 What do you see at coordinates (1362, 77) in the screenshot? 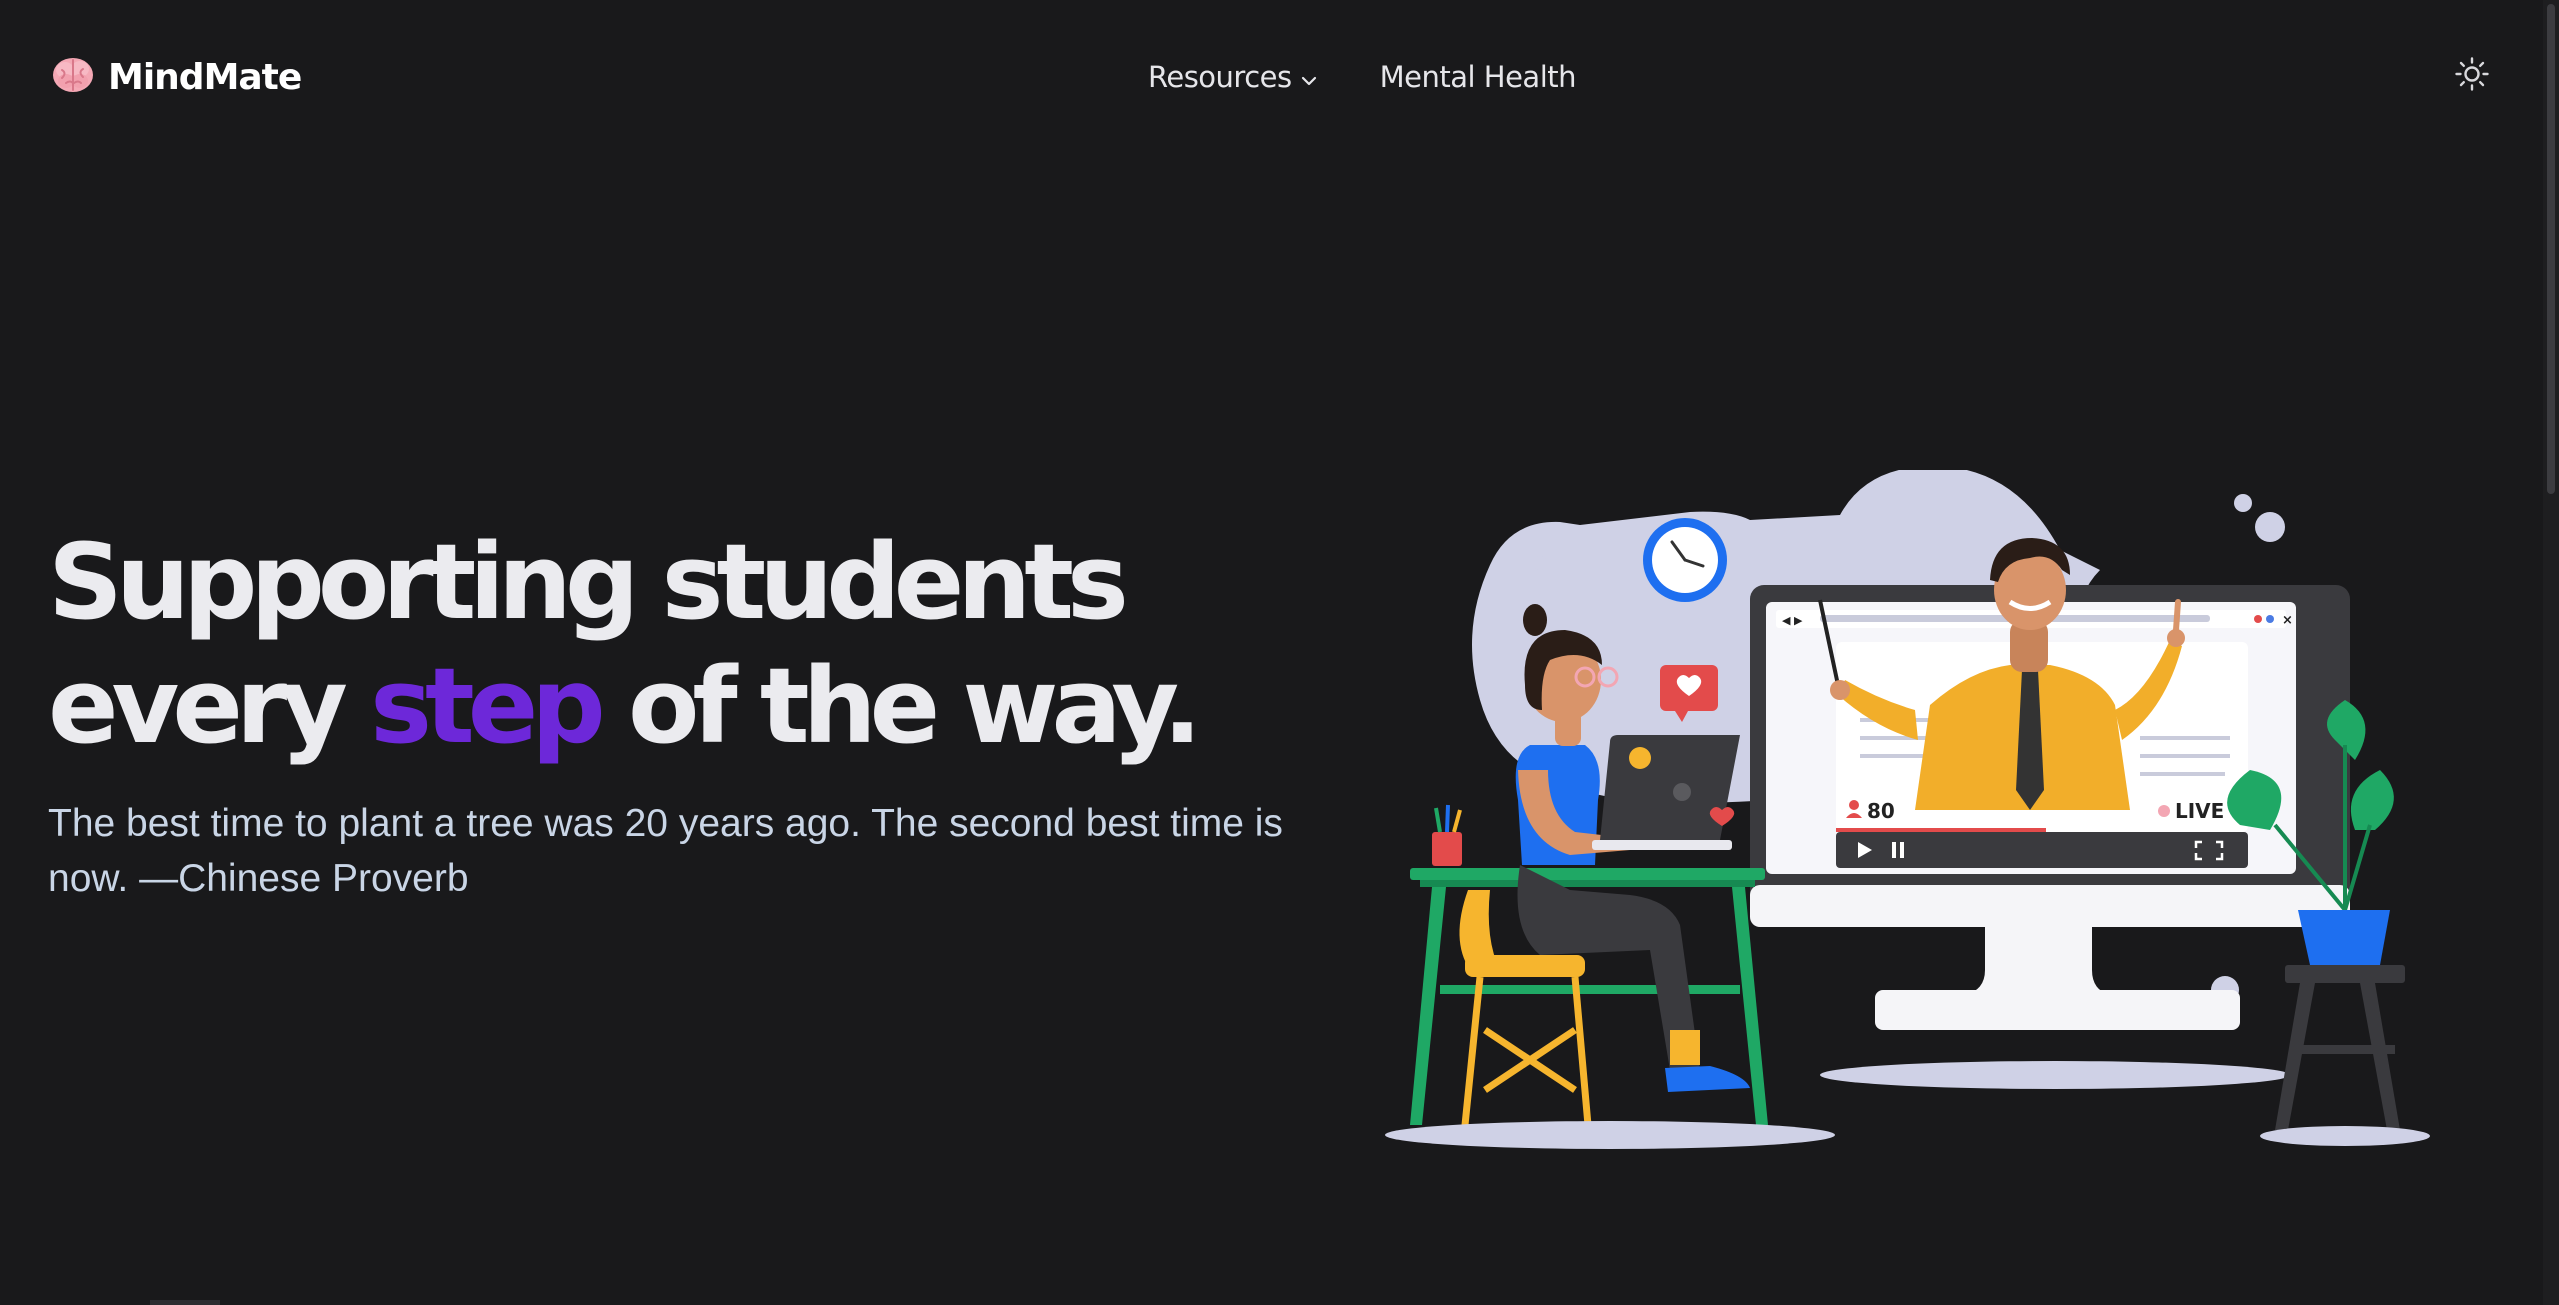
I see `main-nav: Resources Mental Health` at bounding box center [1362, 77].